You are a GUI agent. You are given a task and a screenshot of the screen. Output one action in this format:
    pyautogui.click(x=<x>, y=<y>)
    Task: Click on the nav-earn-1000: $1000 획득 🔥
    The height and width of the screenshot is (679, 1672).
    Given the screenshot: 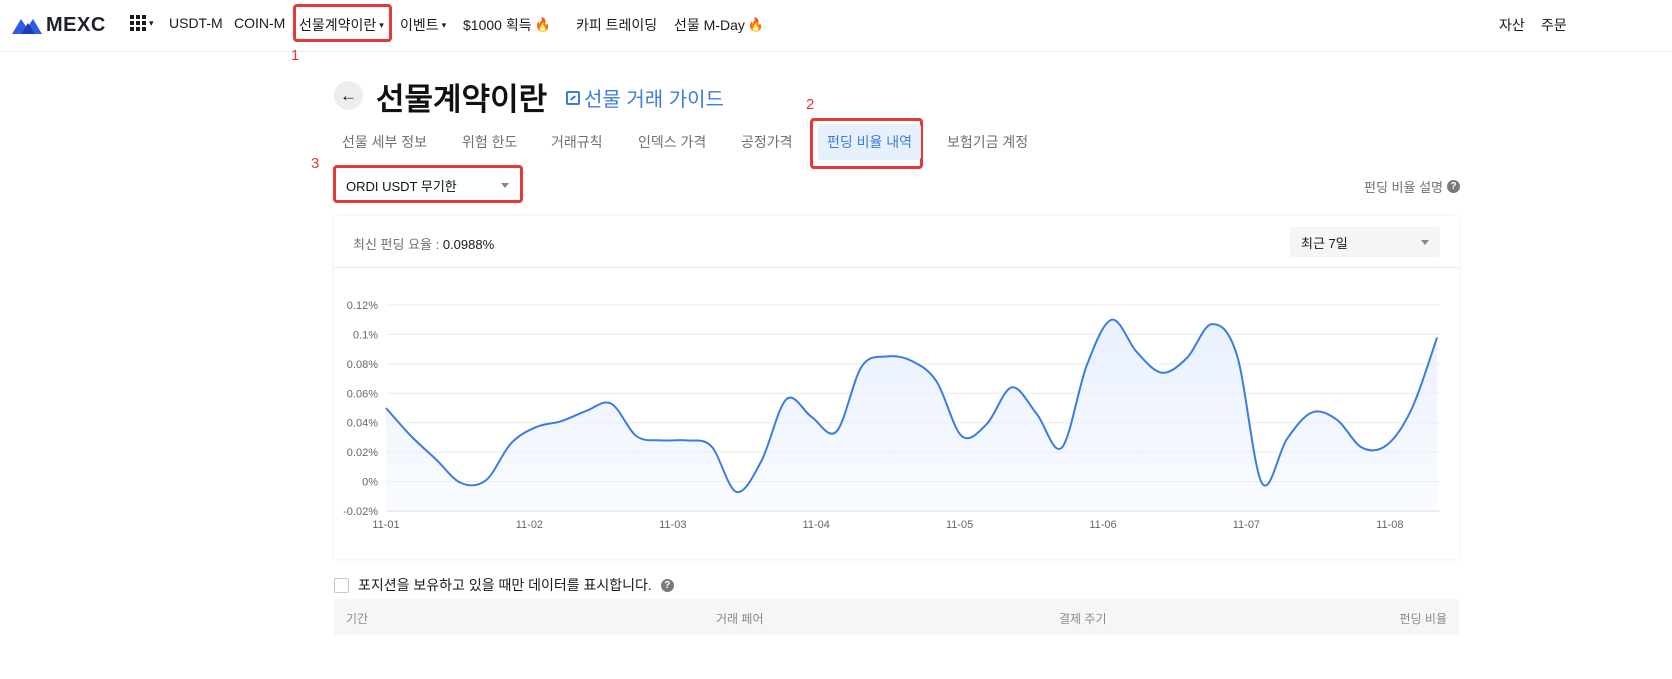 What is the action you would take?
    pyautogui.click(x=507, y=25)
    